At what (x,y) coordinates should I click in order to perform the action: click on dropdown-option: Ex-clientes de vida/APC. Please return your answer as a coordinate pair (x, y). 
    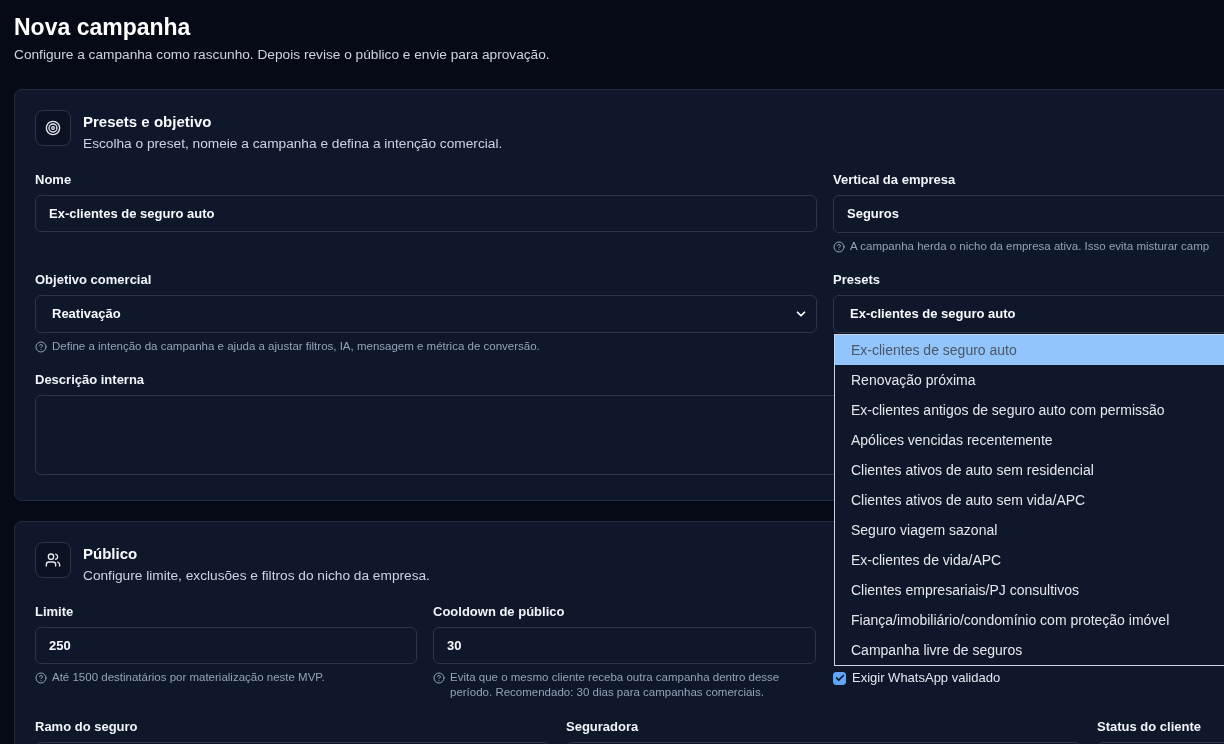
    Looking at the image, I should click on (1029, 560).